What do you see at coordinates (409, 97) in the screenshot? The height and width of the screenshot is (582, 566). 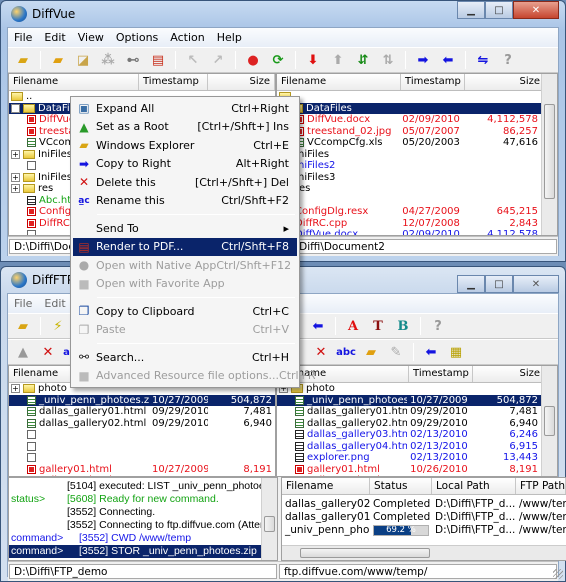 I see `table-row: ..` at bounding box center [409, 97].